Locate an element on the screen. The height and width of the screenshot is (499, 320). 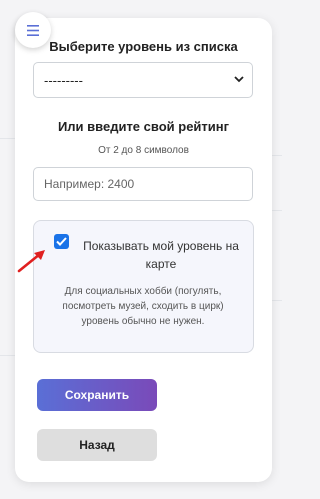
rating-hint: От 2 до 8 символов is located at coordinates (143, 150).